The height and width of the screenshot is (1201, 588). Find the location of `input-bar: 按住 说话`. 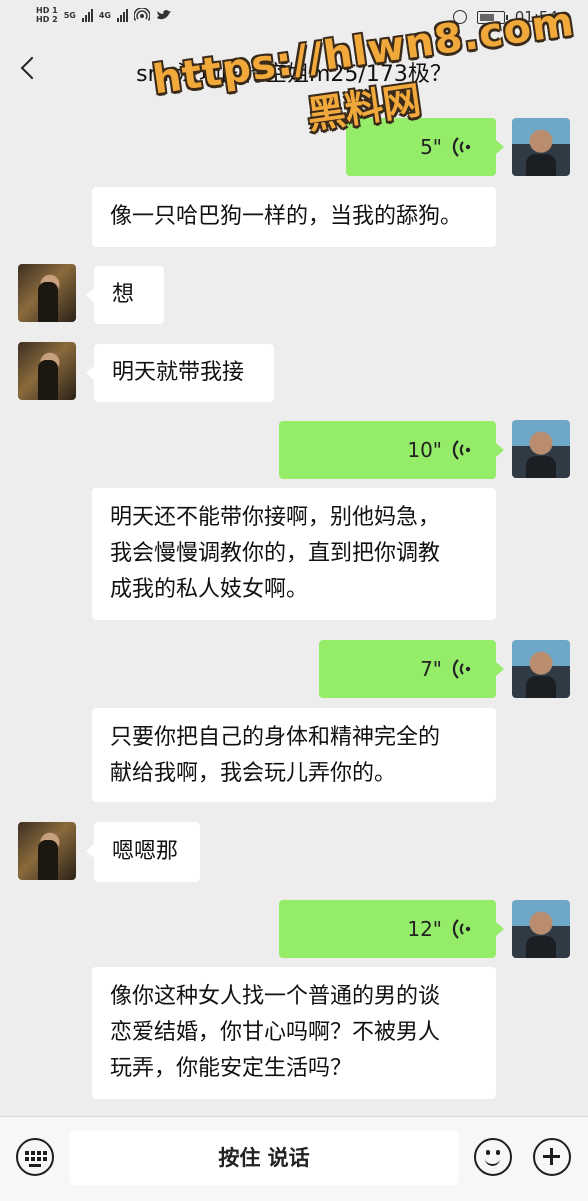

input-bar: 按住 说话 is located at coordinates (294, 1158).